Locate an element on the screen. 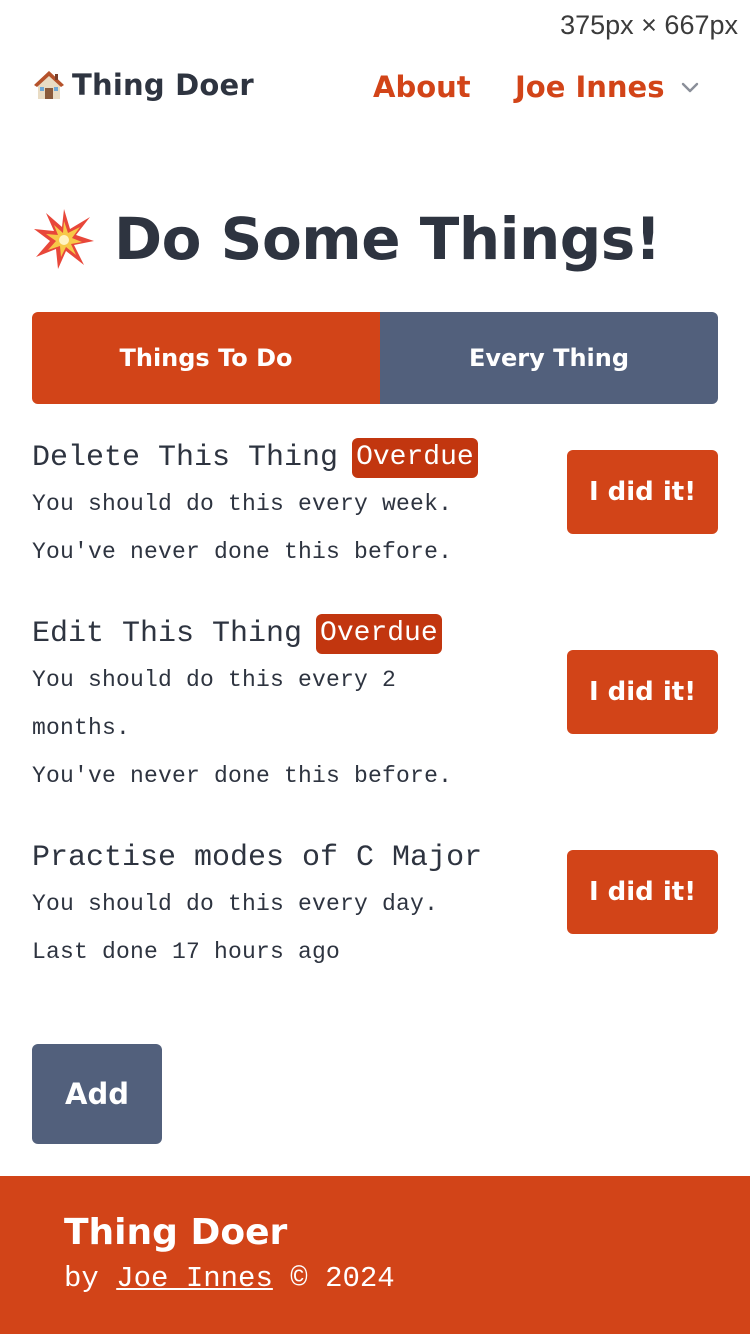 The image size is (750, 1334). add-button: Add is located at coordinates (97, 1094).